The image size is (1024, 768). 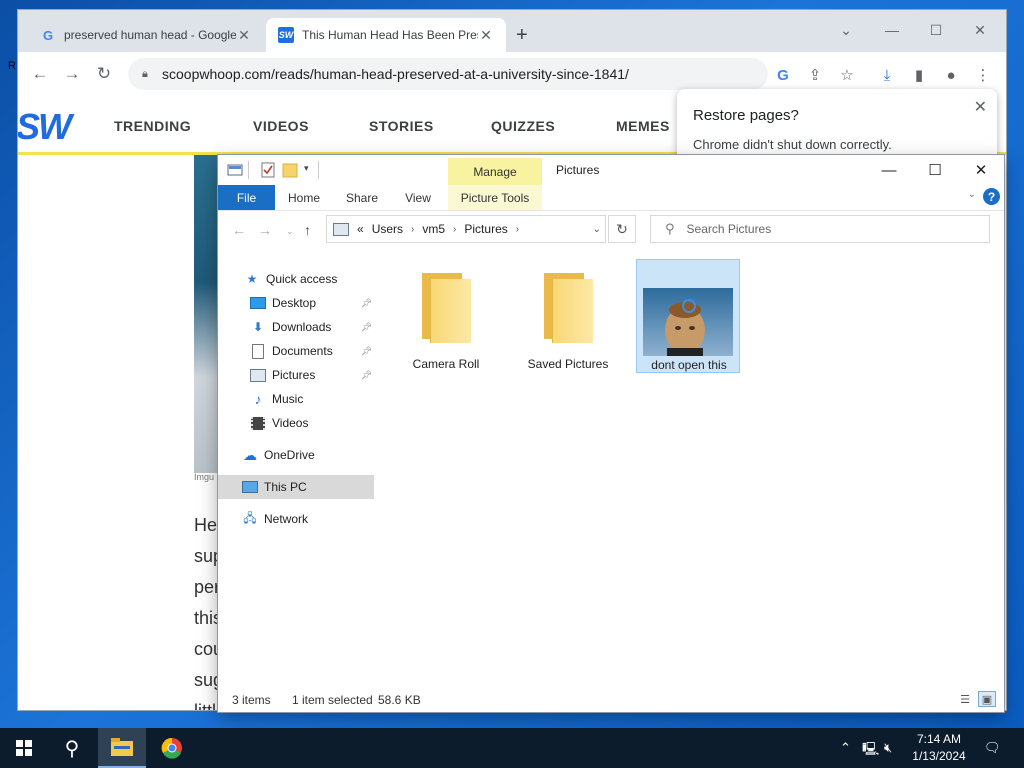 What do you see at coordinates (104, 74) in the screenshot?
I see `reload-icon: ↻` at bounding box center [104, 74].